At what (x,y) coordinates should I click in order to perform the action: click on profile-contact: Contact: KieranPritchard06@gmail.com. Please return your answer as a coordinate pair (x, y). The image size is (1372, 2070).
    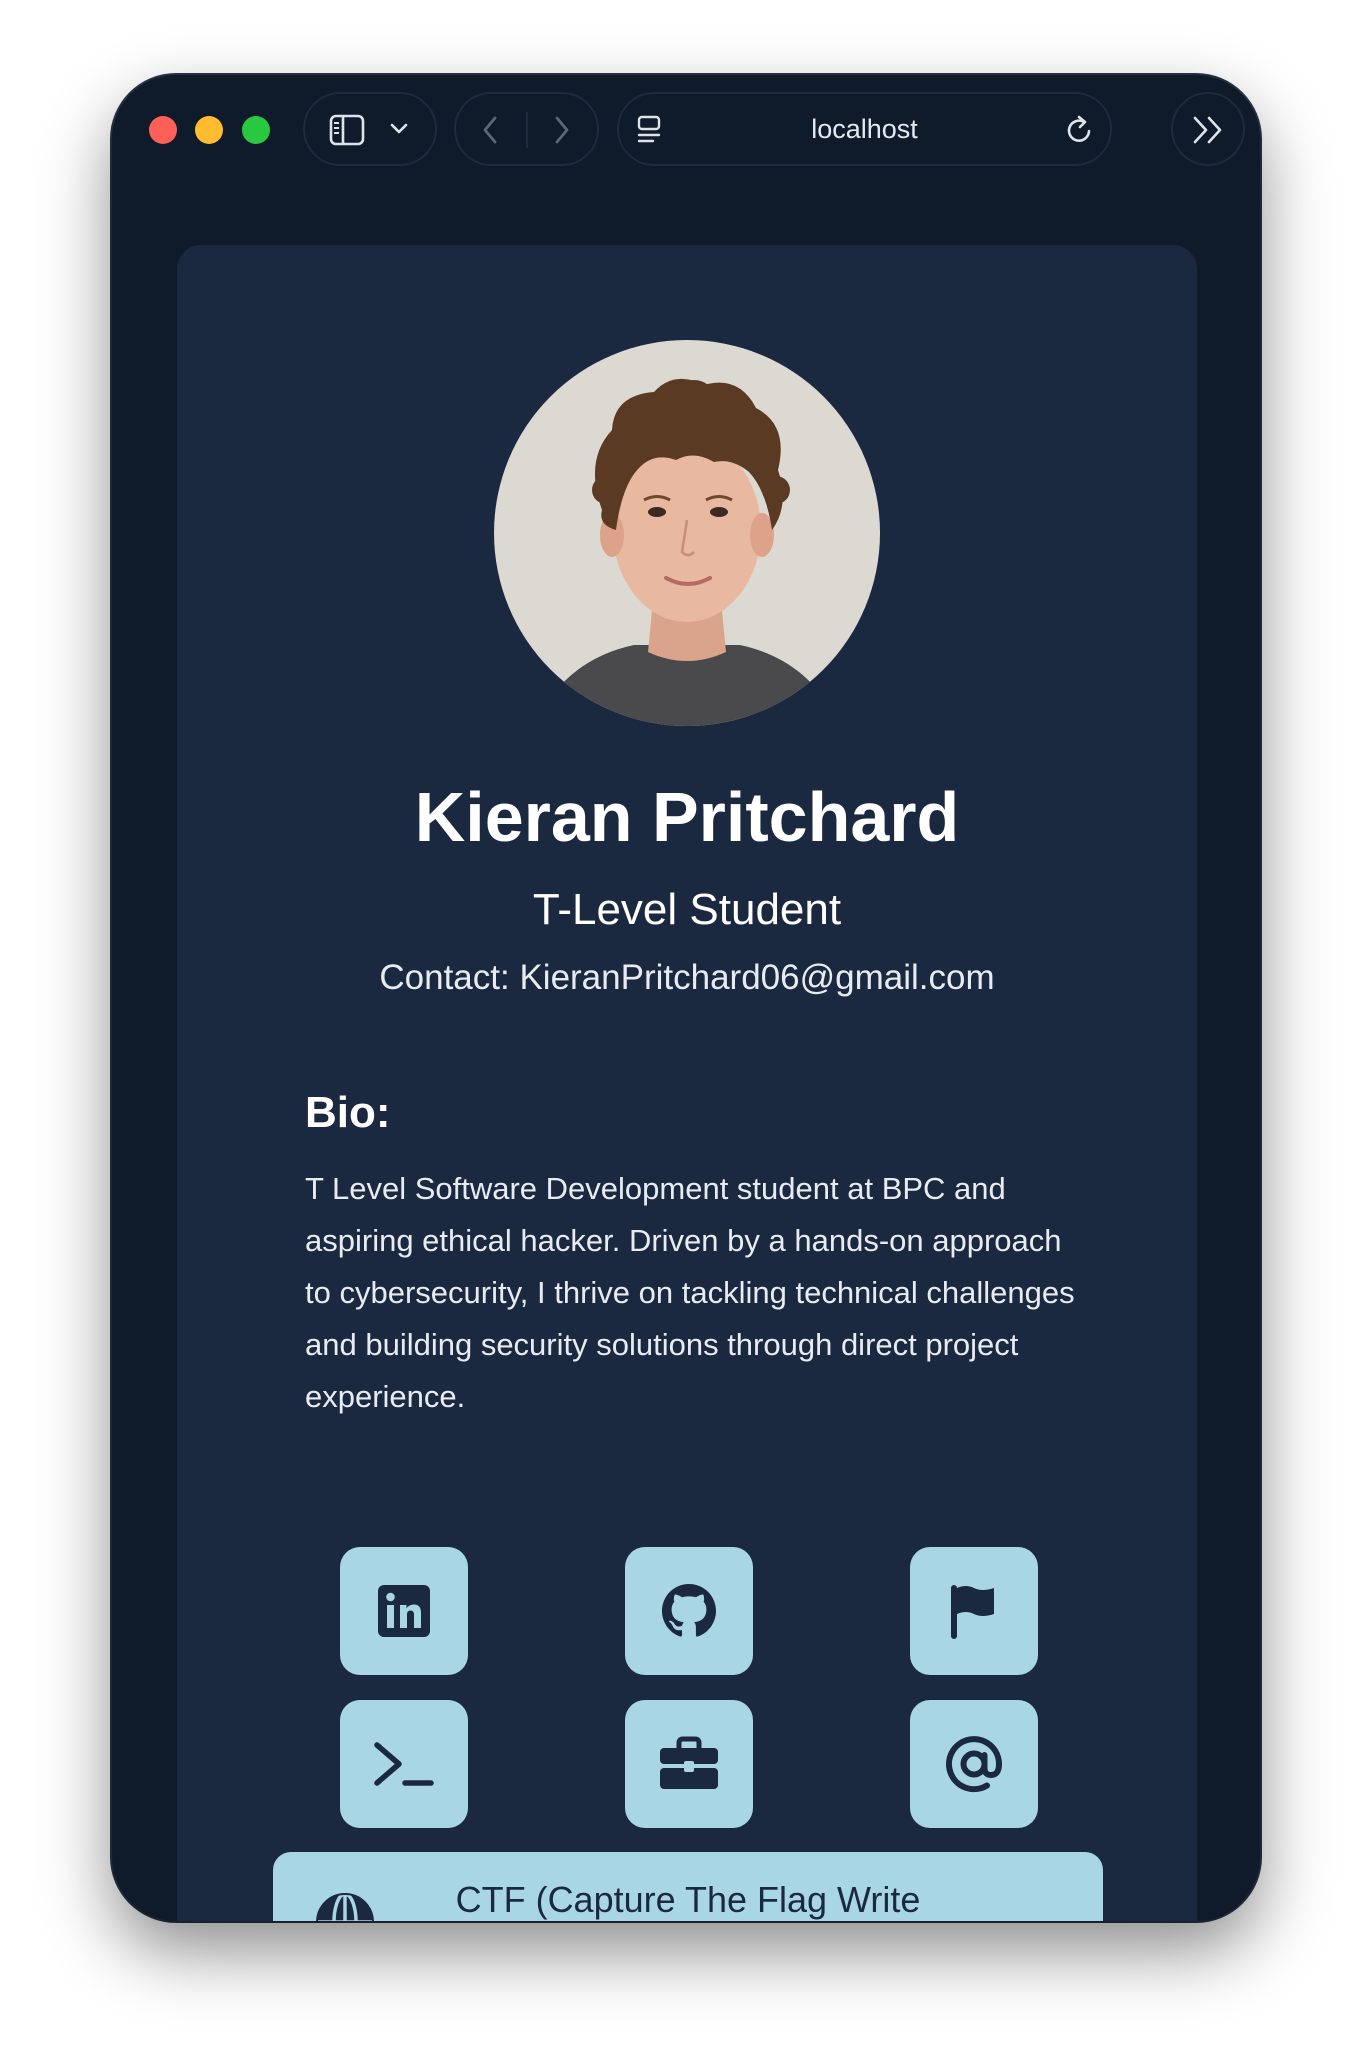
    Looking at the image, I should click on (687, 977).